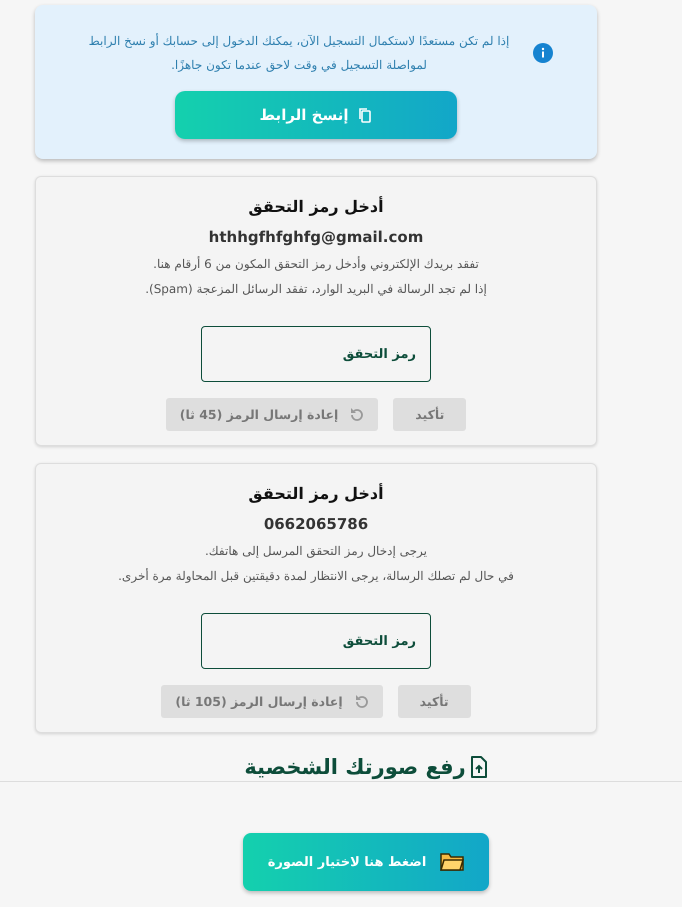 This screenshot has width=682, height=907. Describe the element at coordinates (356, 414) in the screenshot. I see `refresh-icon` at that location.